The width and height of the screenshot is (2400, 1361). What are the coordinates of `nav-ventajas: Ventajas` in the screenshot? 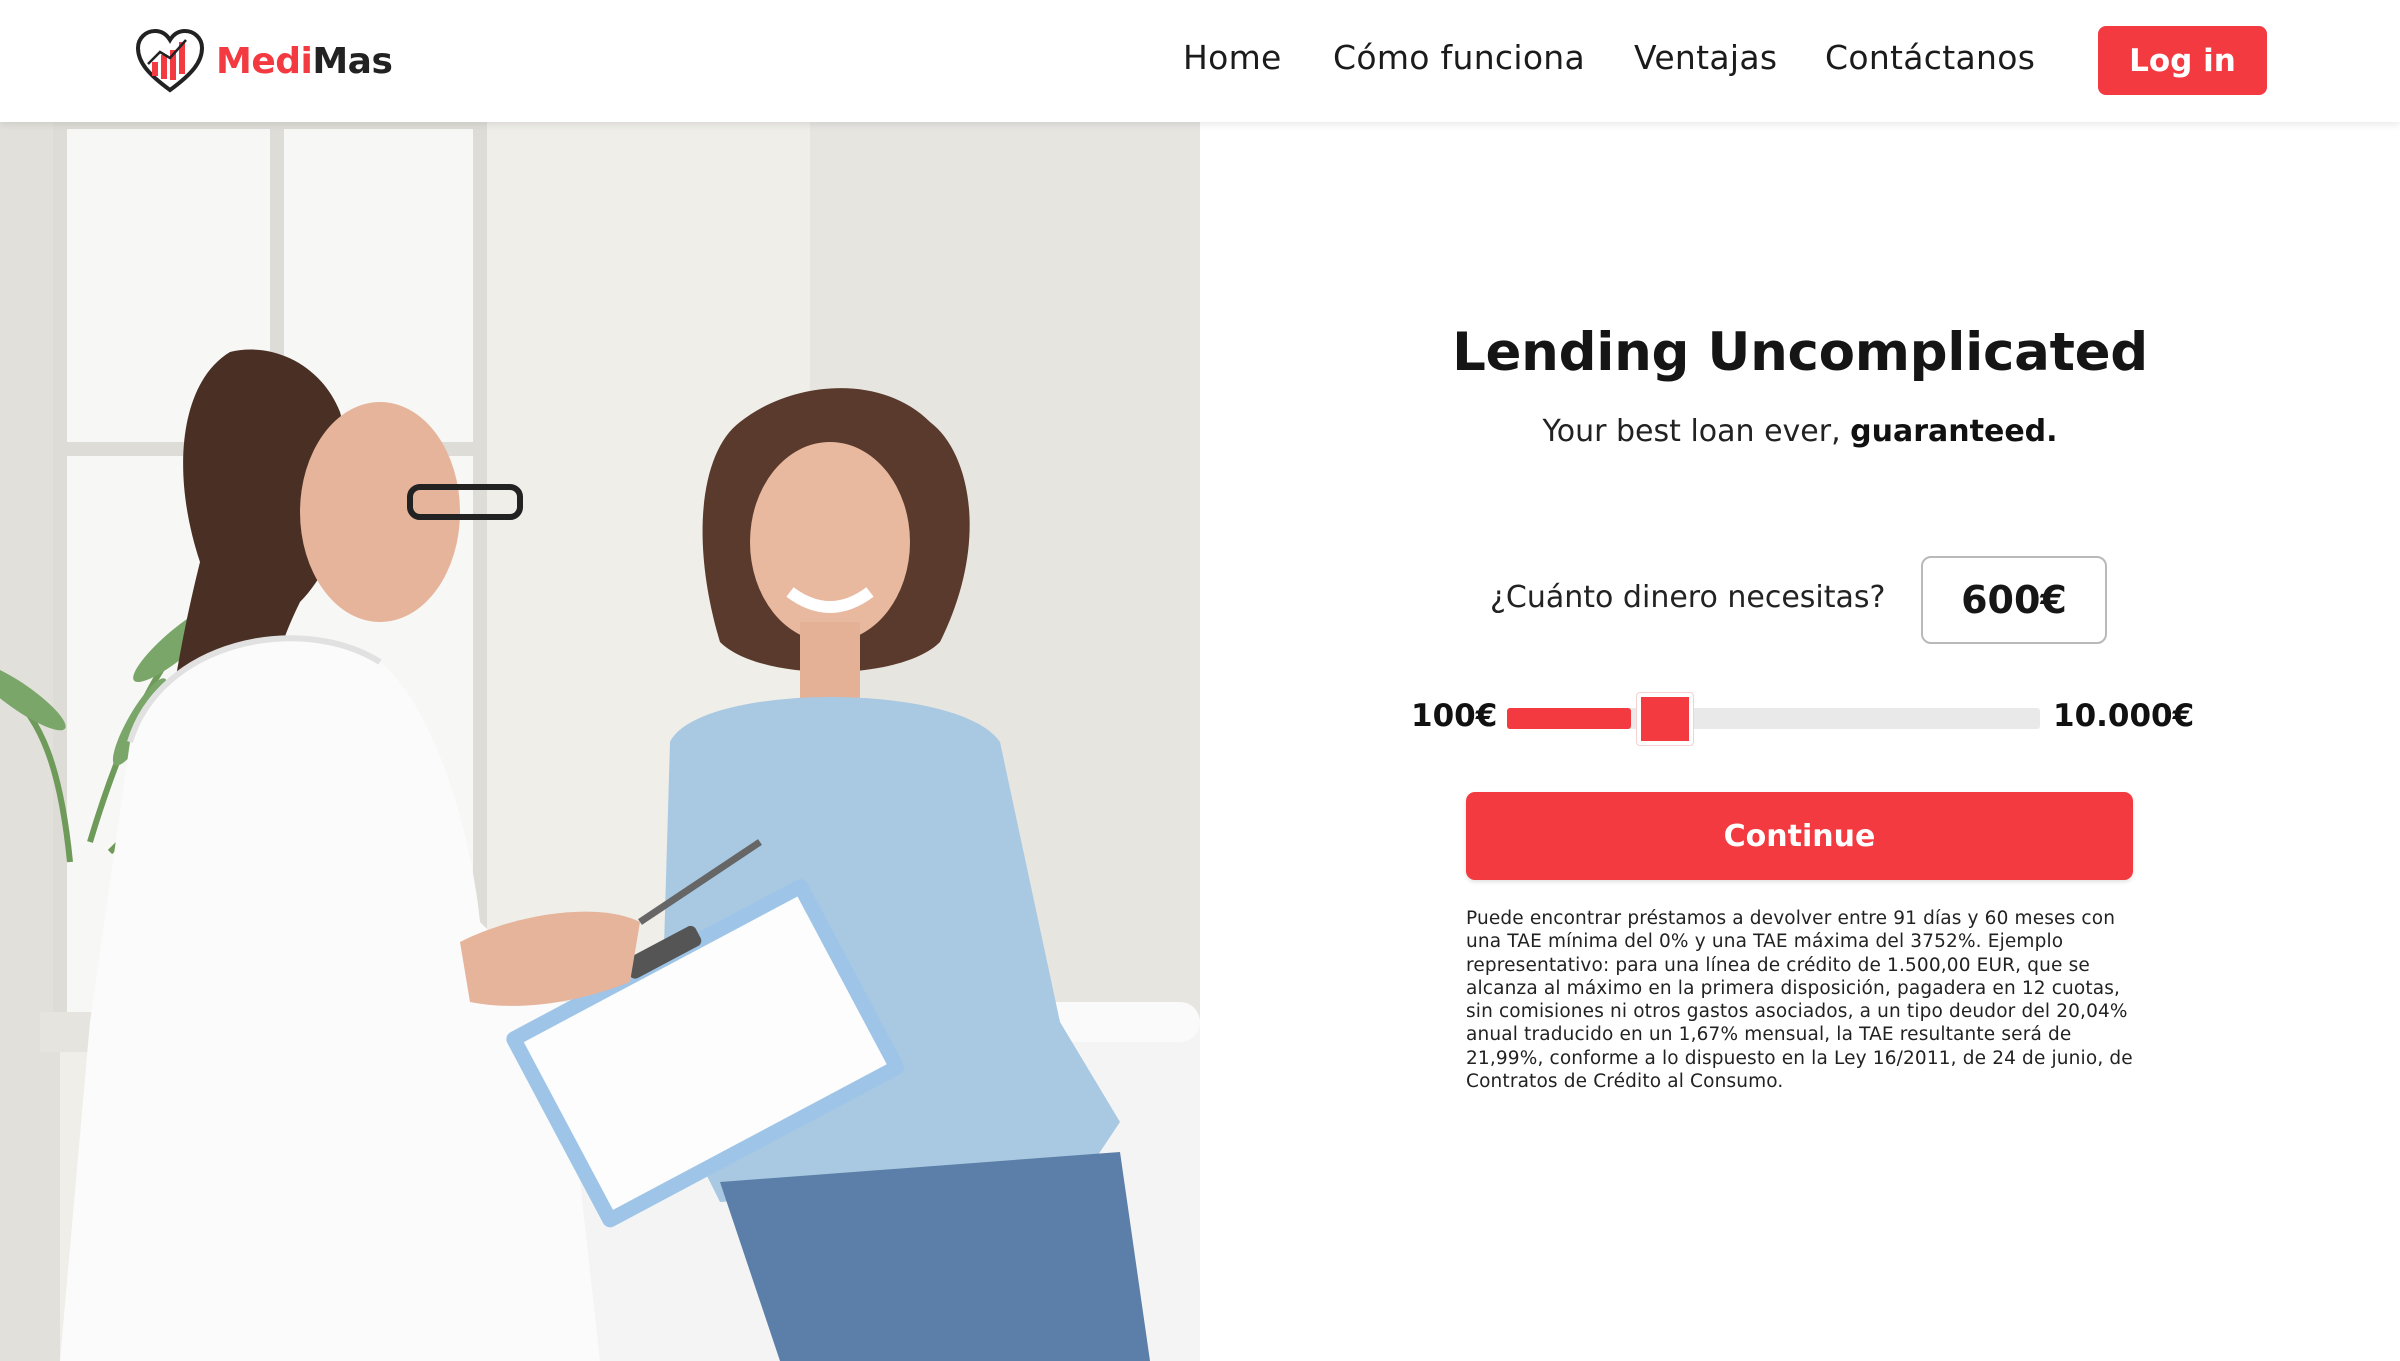 It's located at (1705, 57).